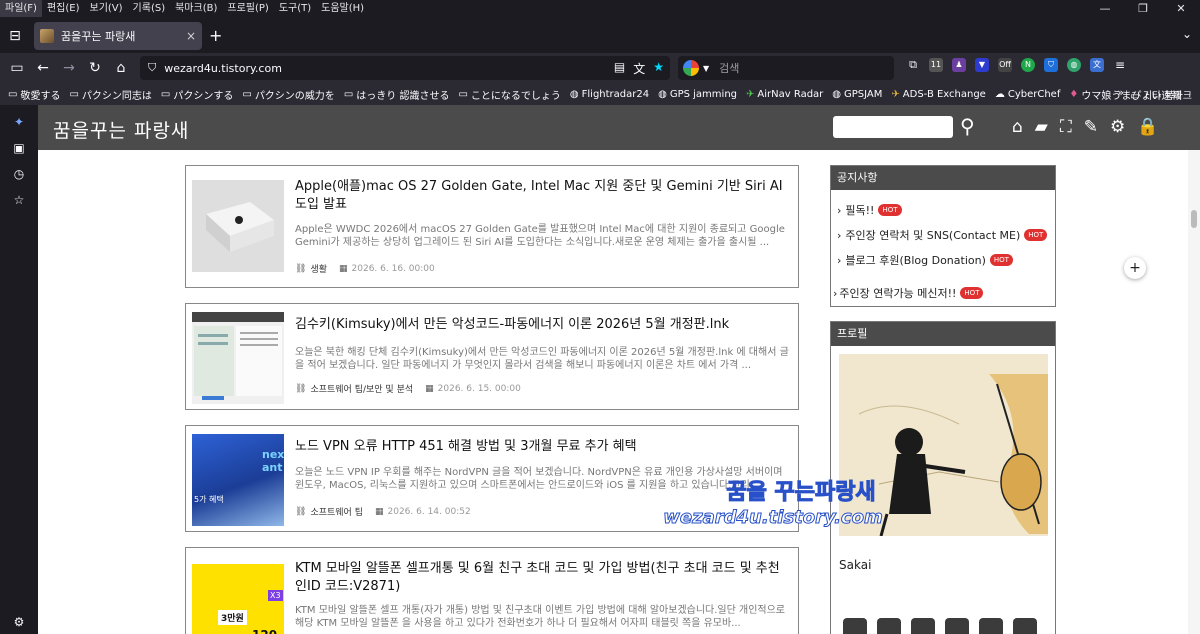  Describe the element at coordinates (247, 8) in the screenshot. I see `menu-profile: 프로필(P)` at that location.